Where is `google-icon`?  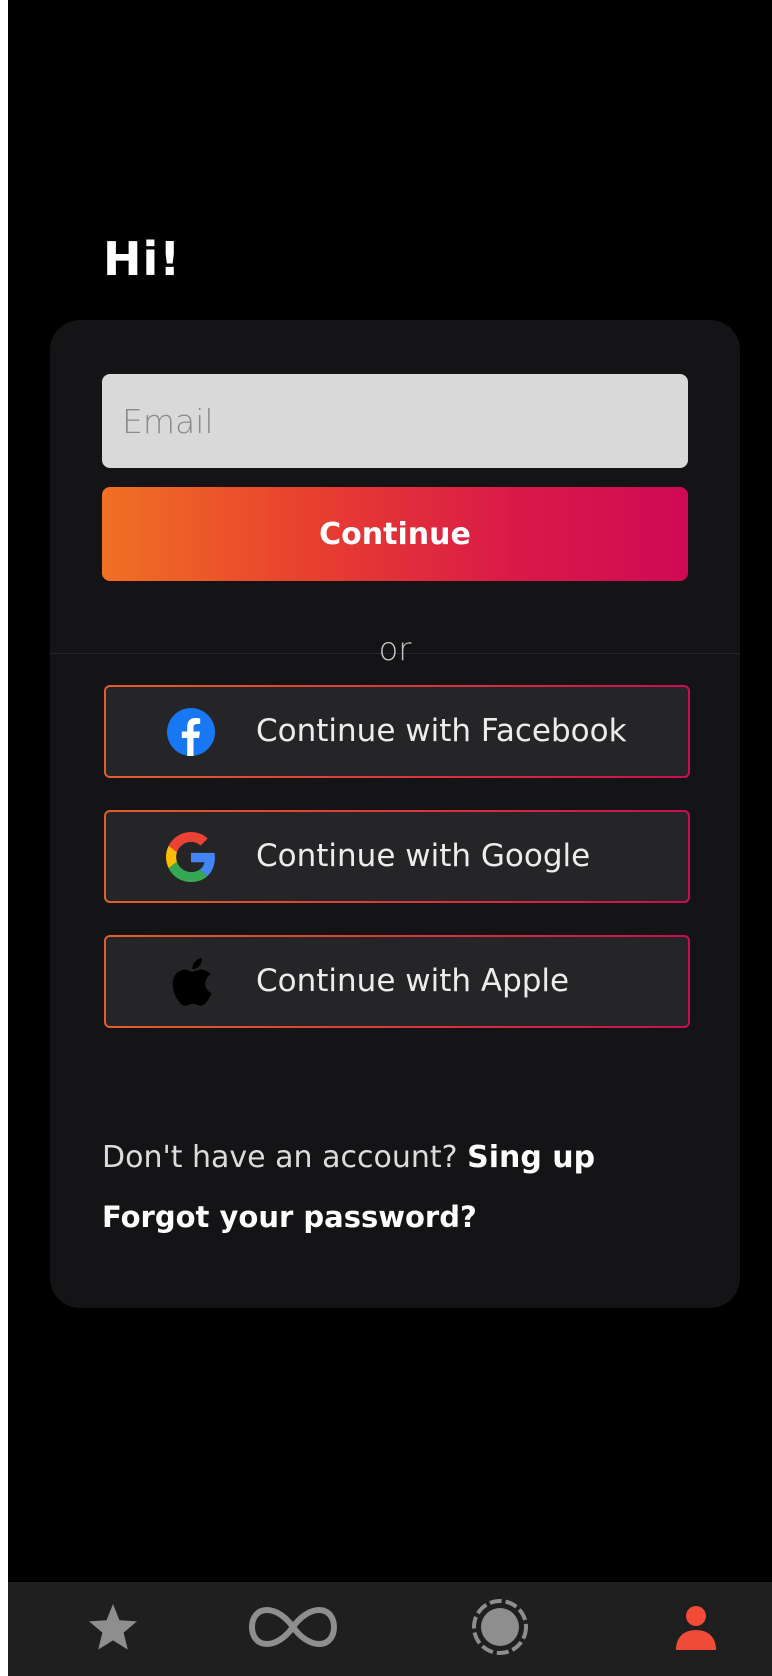
google-icon is located at coordinates (191, 857).